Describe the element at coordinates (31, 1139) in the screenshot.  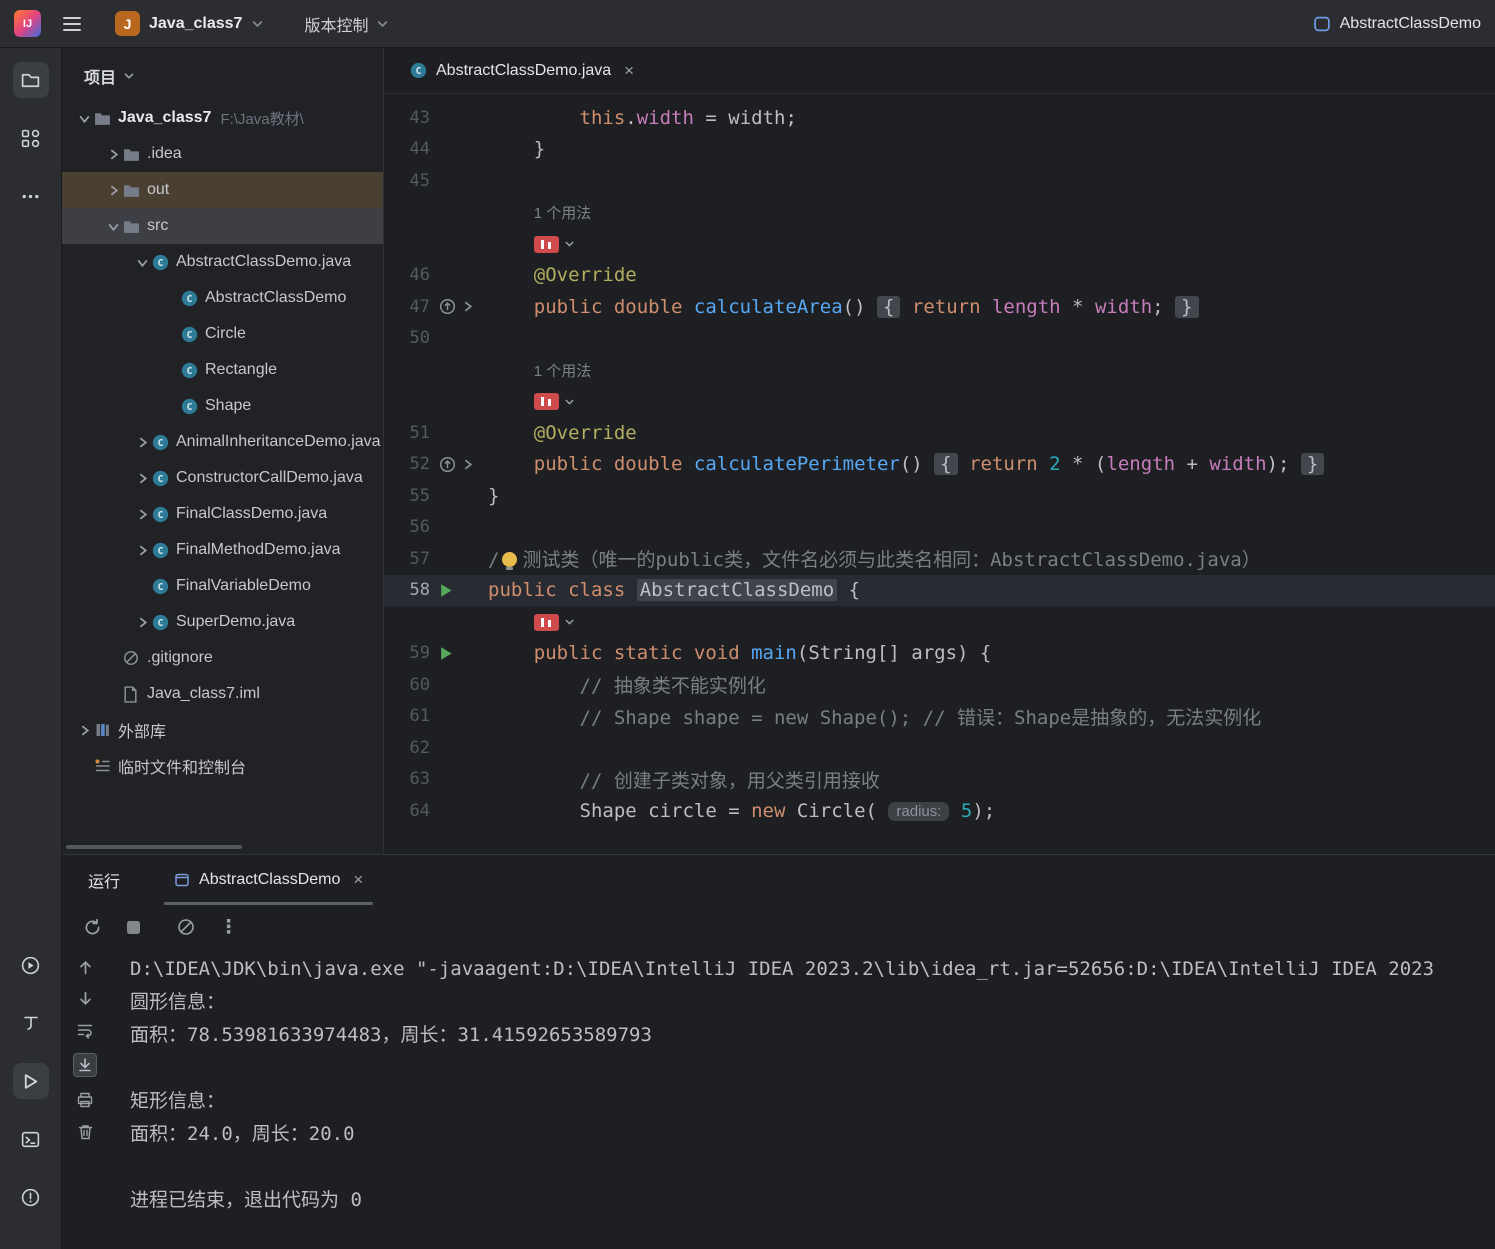
I see `terminal-tool-icon` at that location.